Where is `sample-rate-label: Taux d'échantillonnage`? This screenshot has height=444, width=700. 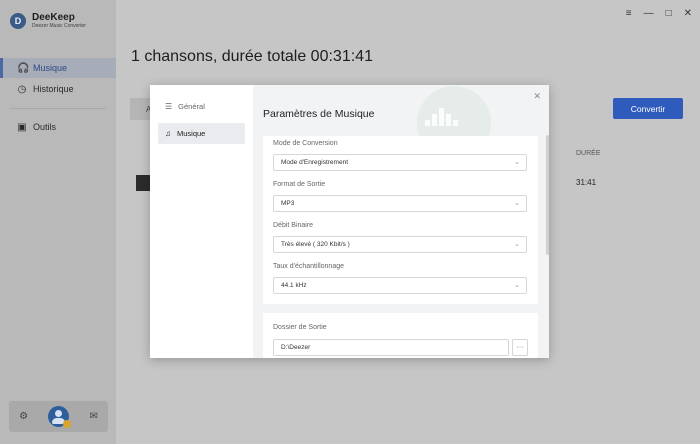
sample-rate-label: Taux d'échantillonnage is located at coordinates (309, 266).